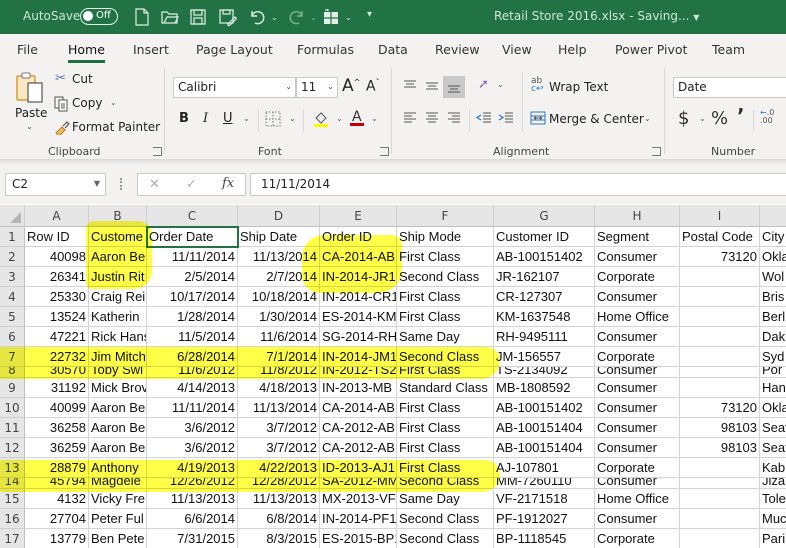 This screenshot has width=786, height=548. What do you see at coordinates (118, 216) in the screenshot?
I see `column-header-b: B` at bounding box center [118, 216].